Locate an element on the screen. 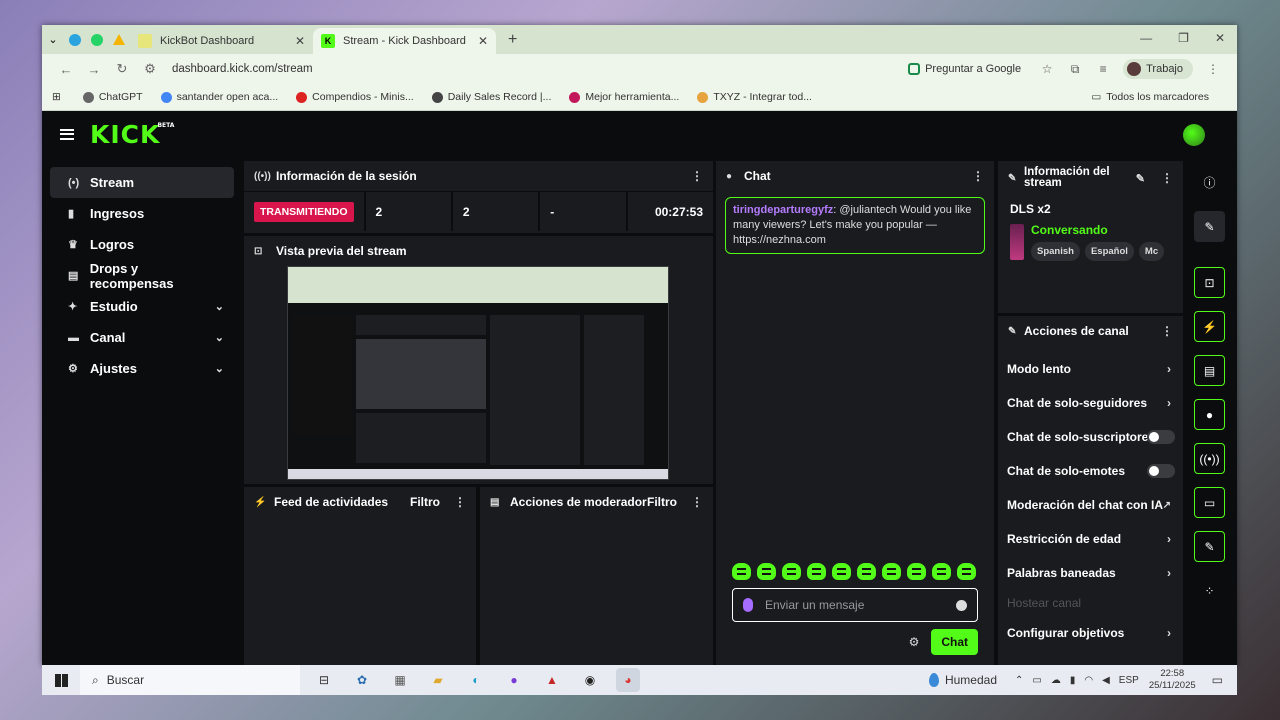 This screenshot has height=720, width=1280. chrome-icon: ◕ is located at coordinates (628, 680).